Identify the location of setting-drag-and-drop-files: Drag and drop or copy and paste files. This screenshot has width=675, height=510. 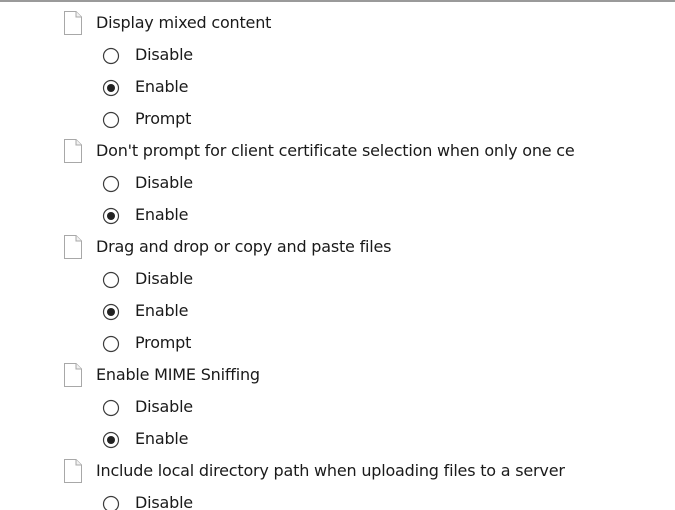
(337, 248).